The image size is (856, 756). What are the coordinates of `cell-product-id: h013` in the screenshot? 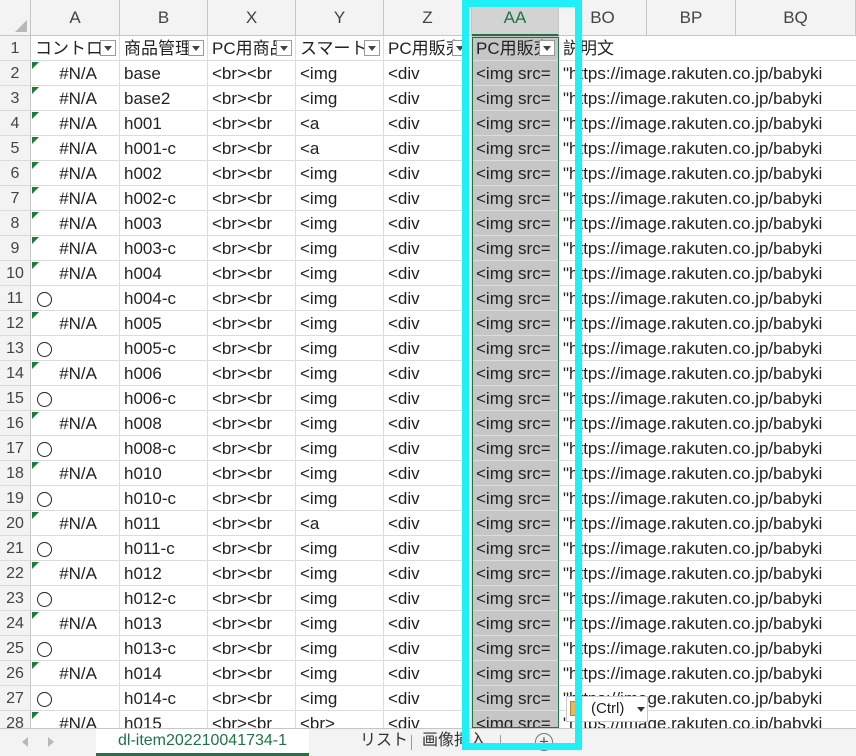 It's located at (164, 623).